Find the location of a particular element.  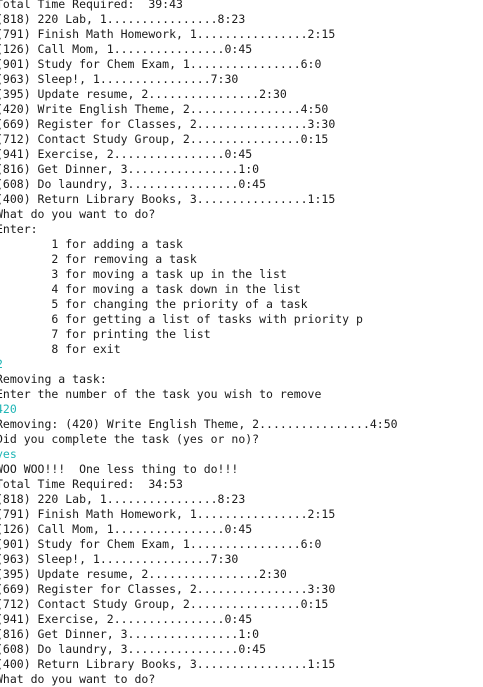

console-input-line: 420 is located at coordinates (8, 409).